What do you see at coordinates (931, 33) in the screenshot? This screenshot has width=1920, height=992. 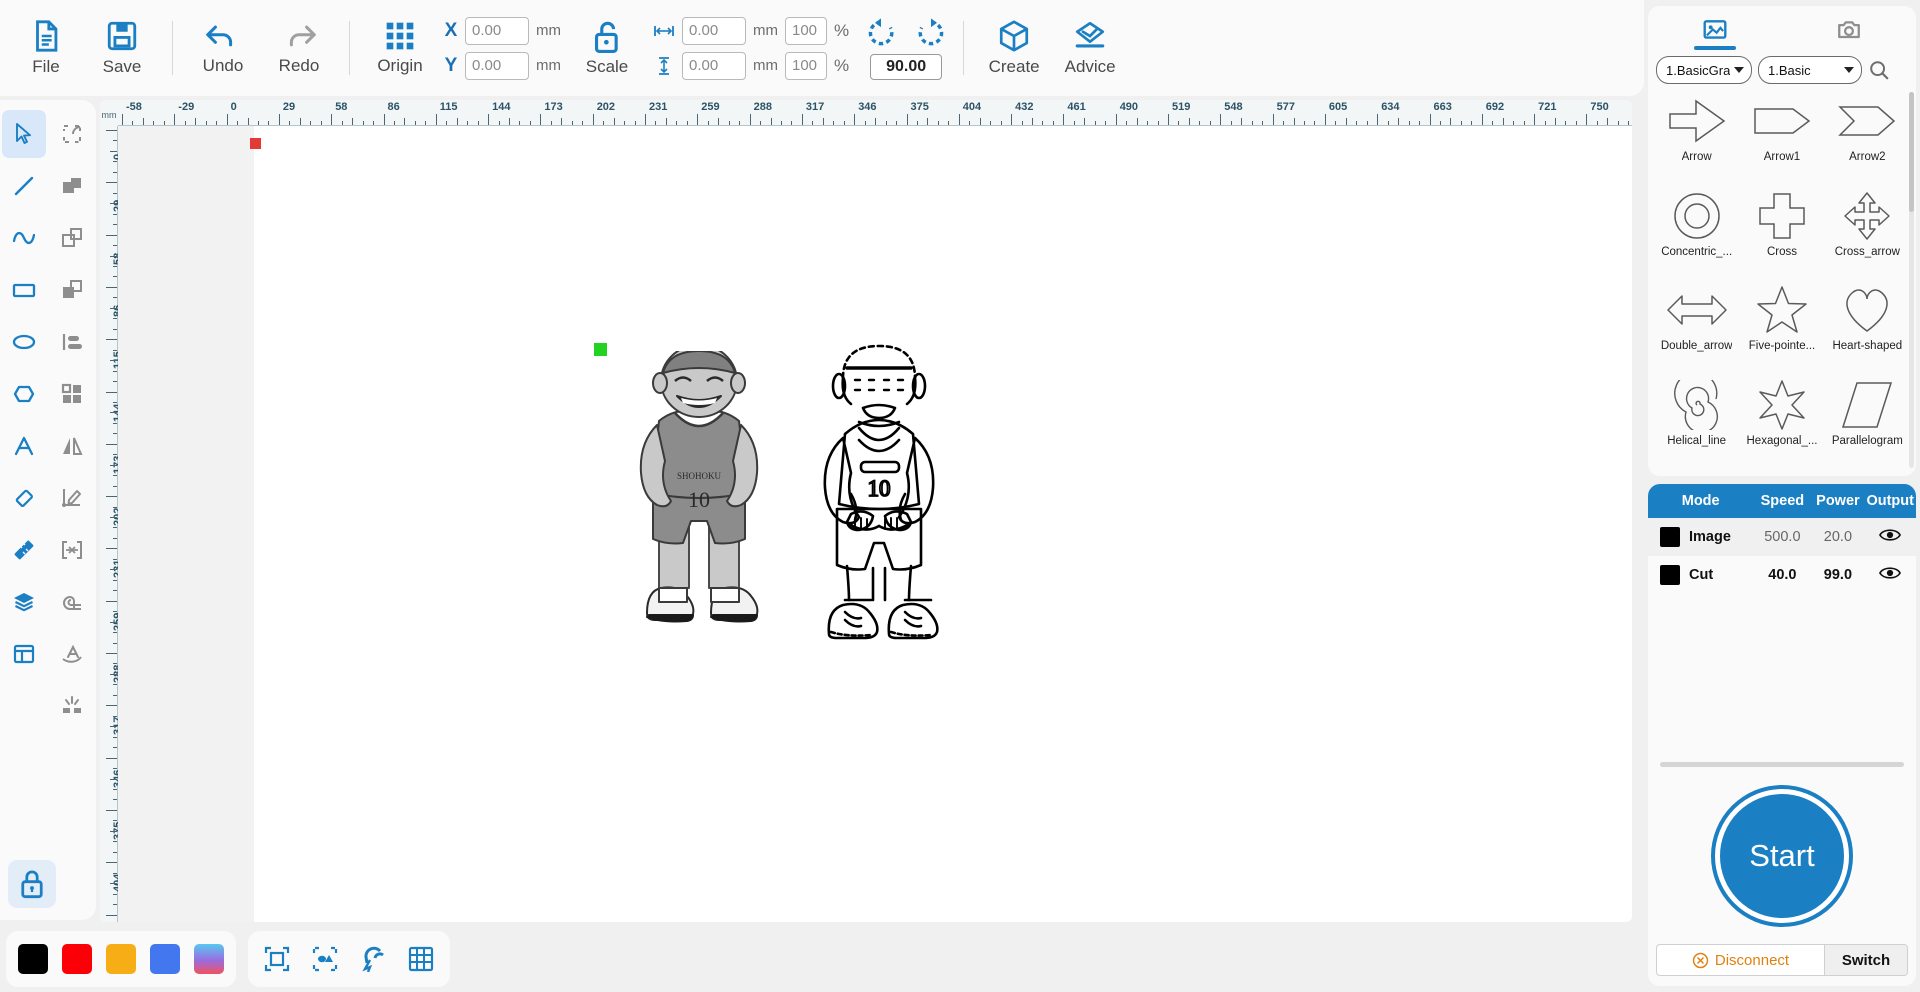 I see `rotate-right-icon` at bounding box center [931, 33].